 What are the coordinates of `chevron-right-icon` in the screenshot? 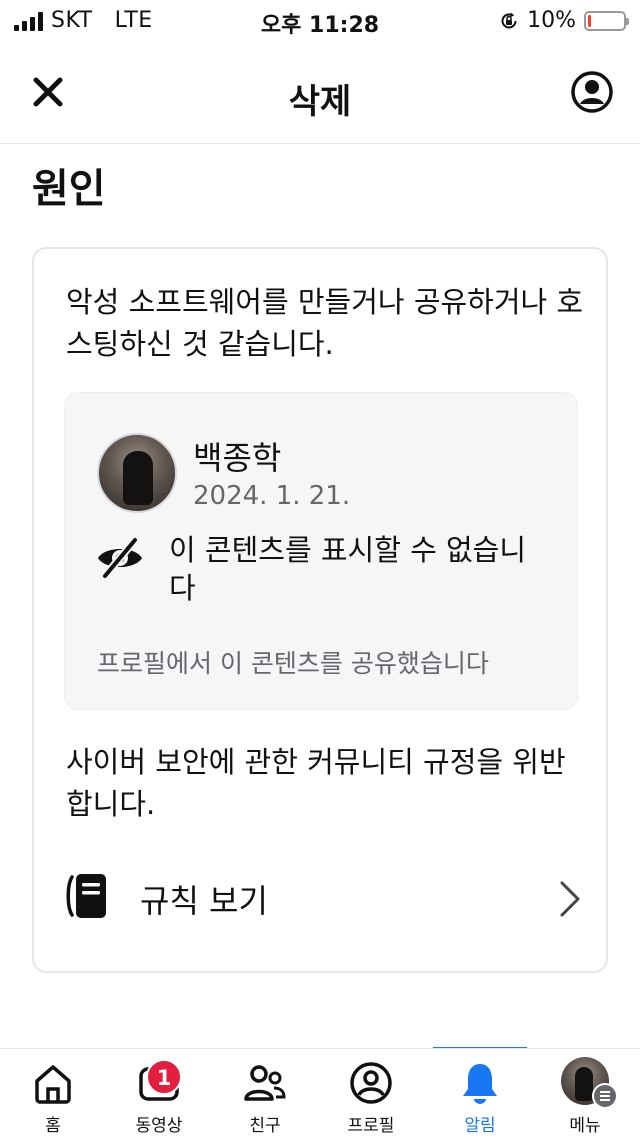 It's located at (570, 899).